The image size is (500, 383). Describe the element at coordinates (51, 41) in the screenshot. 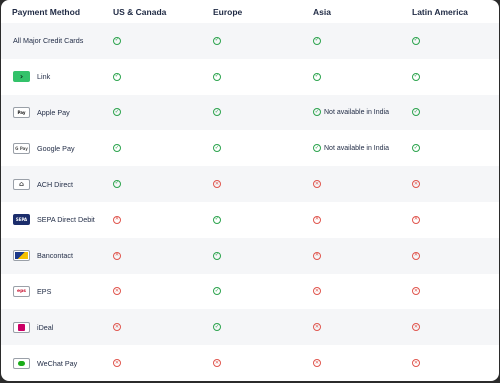

I see `payment-method-cell: All Major Credit Cards` at that location.